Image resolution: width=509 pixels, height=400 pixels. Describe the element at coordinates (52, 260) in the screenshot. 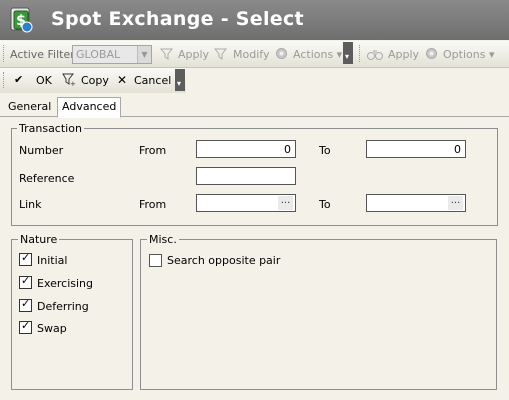

I see `initial-label: Initial` at that location.